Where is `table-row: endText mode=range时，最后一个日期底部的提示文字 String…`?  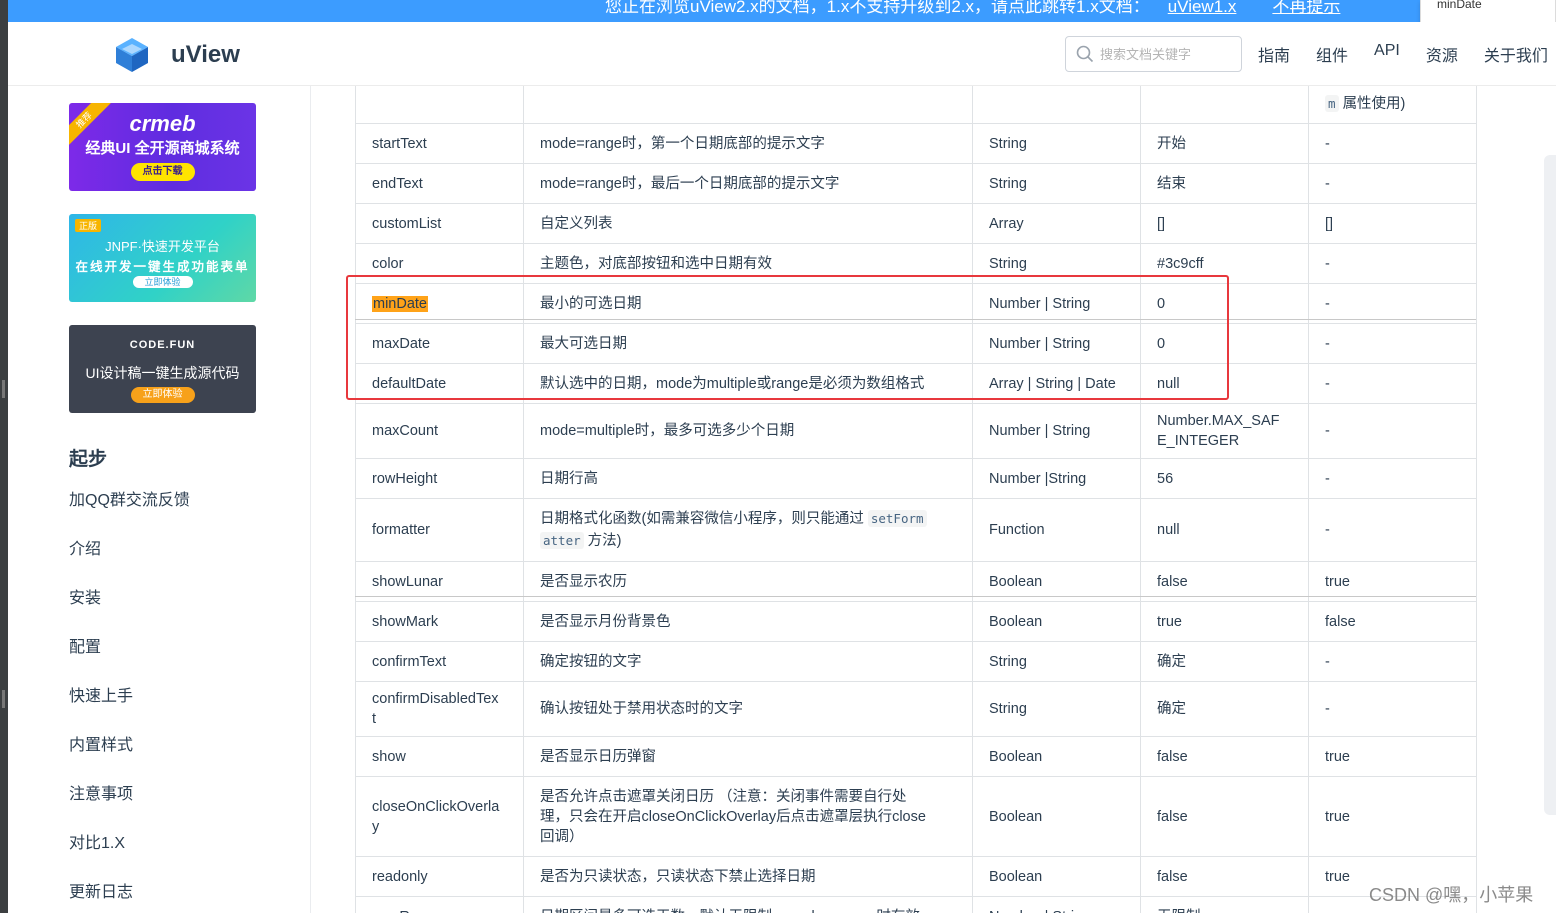 table-row: endText mode=range时，最后一个日期底部的提示文字 String… is located at coordinates (916, 183).